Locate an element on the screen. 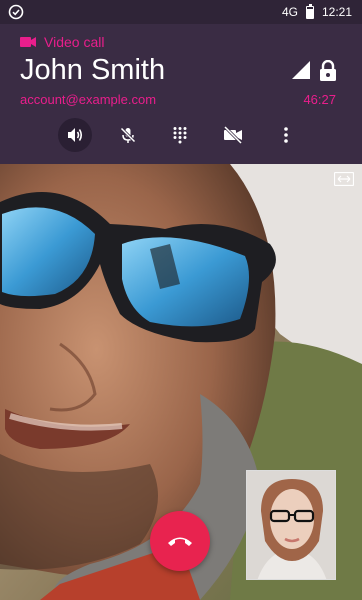  status-bar: 4G 12:21 is located at coordinates (181, 12).